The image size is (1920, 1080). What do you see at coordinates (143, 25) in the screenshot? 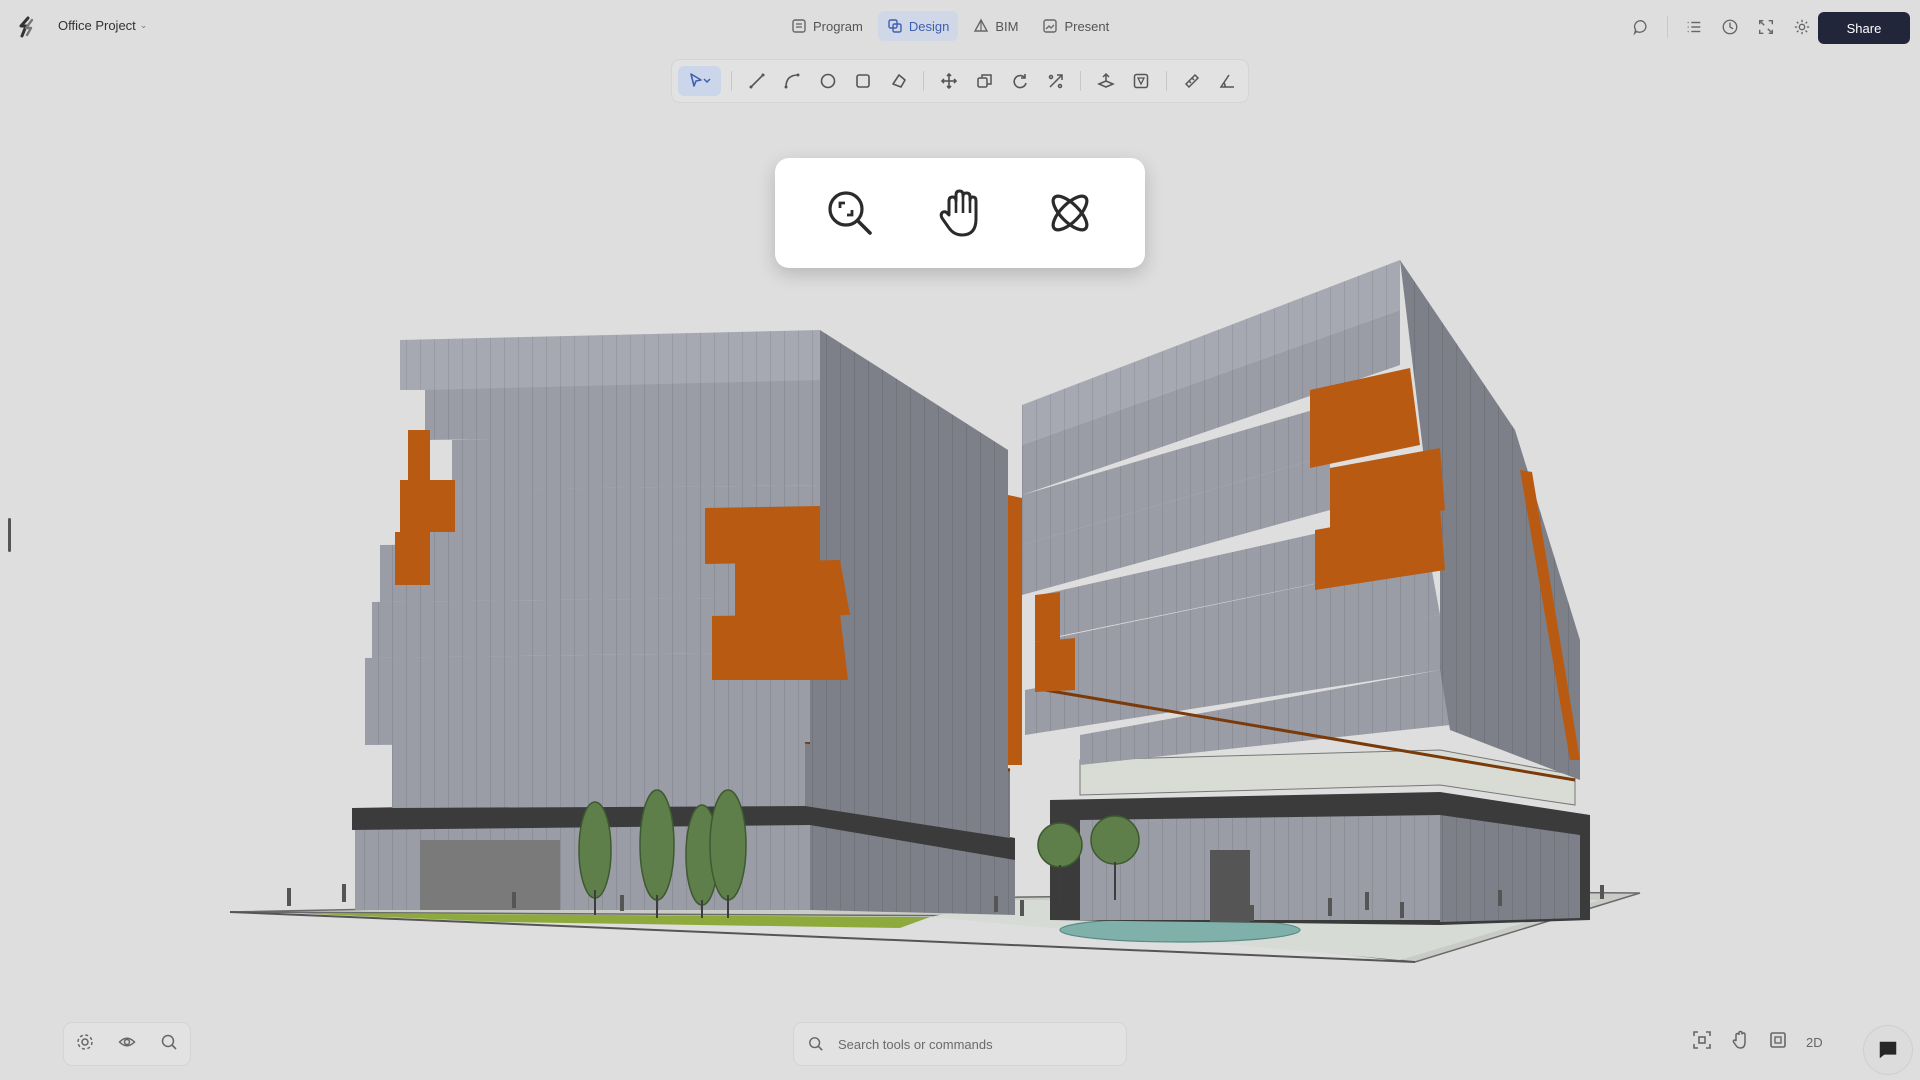
I see `chevron-down-icon: ⌄` at bounding box center [143, 25].